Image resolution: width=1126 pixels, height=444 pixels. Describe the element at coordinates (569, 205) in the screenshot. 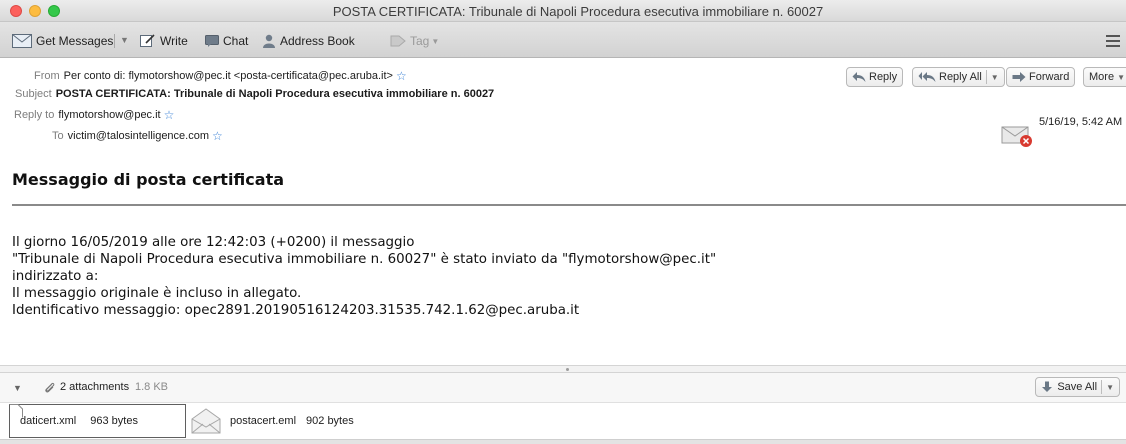

I see `body-divider` at that location.